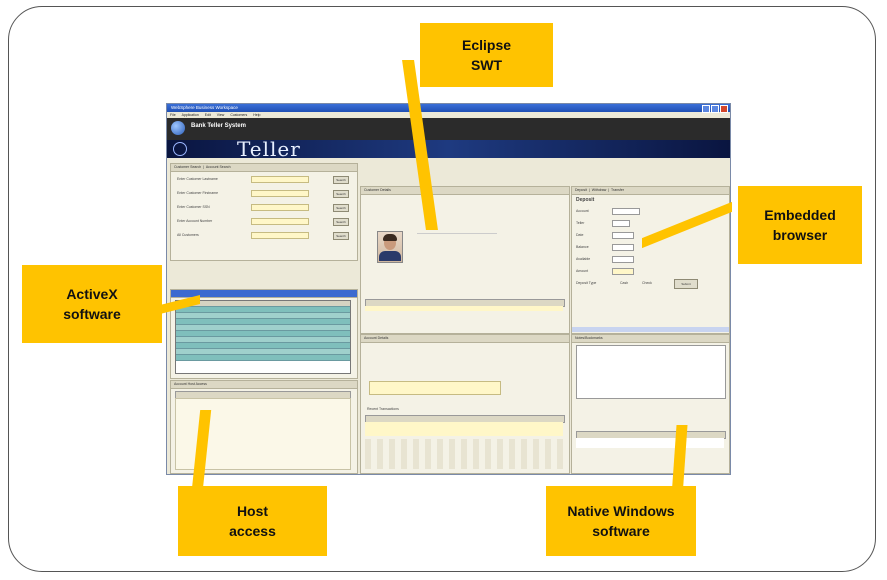 This screenshot has width=887, height=580. Describe the element at coordinates (650, 443) in the screenshot. I see `native-list` at that location.